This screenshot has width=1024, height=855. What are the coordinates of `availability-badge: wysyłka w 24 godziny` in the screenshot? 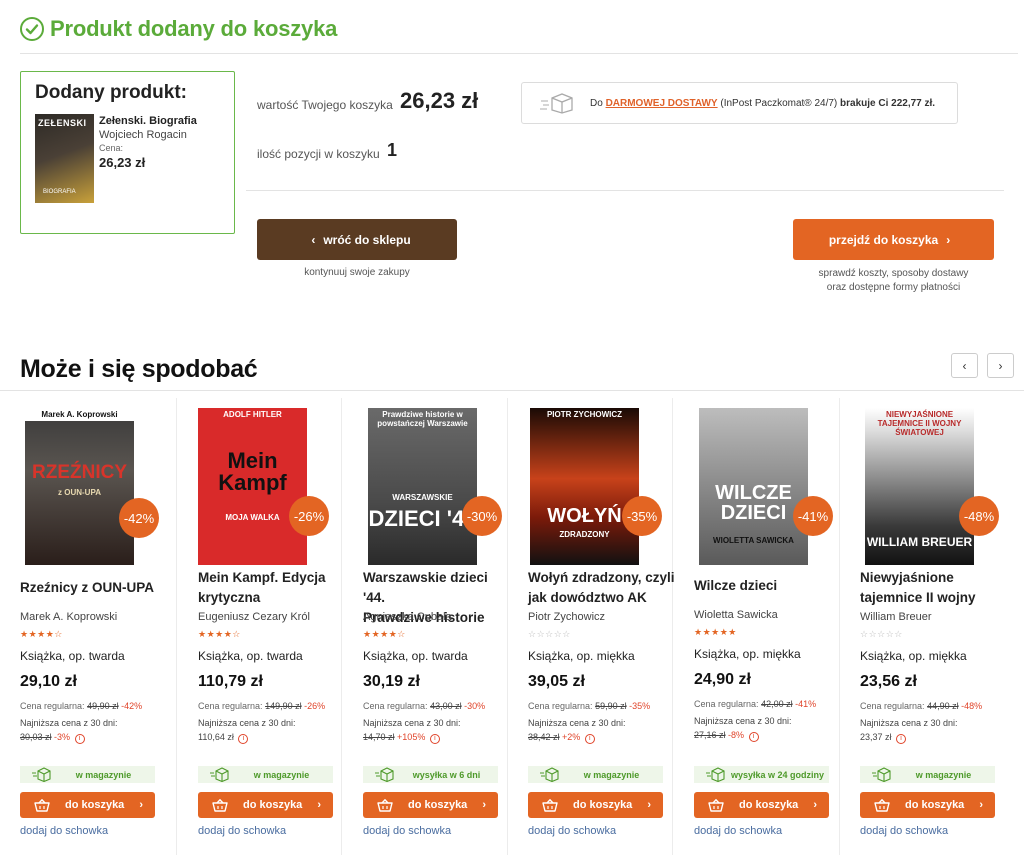 It's located at (761, 774).